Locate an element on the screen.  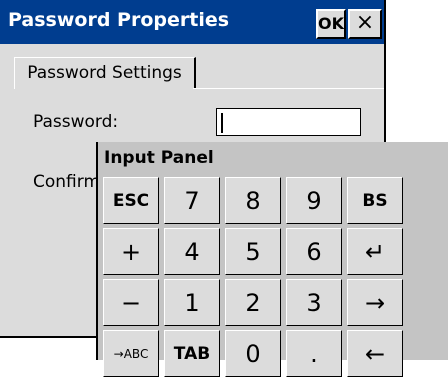
key-6: 6 is located at coordinates (314, 251).